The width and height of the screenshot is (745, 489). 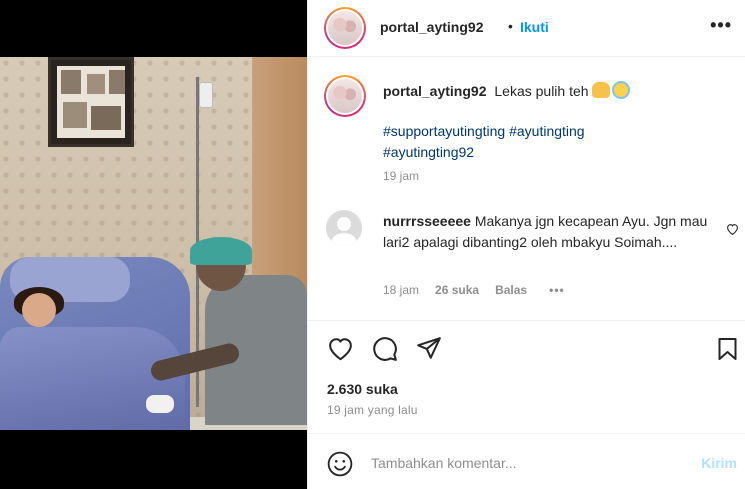 What do you see at coordinates (372, 410) in the screenshot?
I see `post-timestamp: 19 jam yang lalu` at bounding box center [372, 410].